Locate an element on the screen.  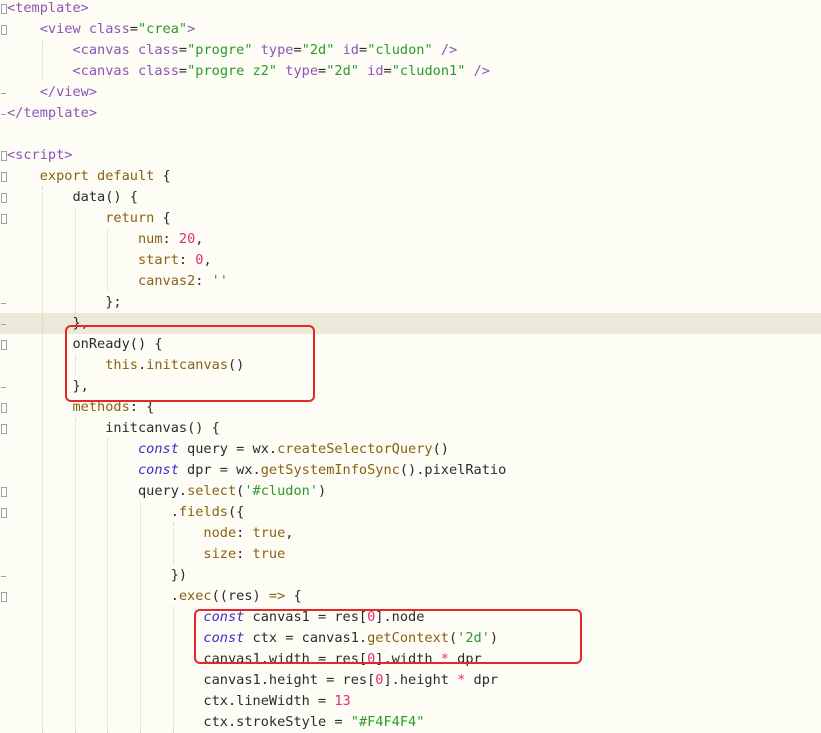
code-line: data() { is located at coordinates (410, 197).